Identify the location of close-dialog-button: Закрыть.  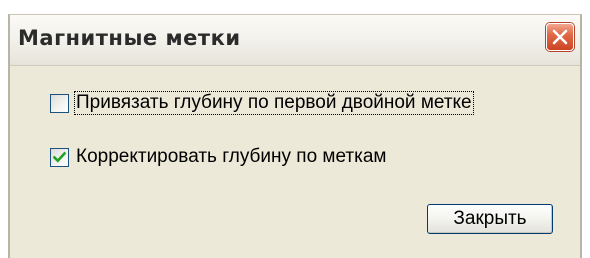
(490, 219).